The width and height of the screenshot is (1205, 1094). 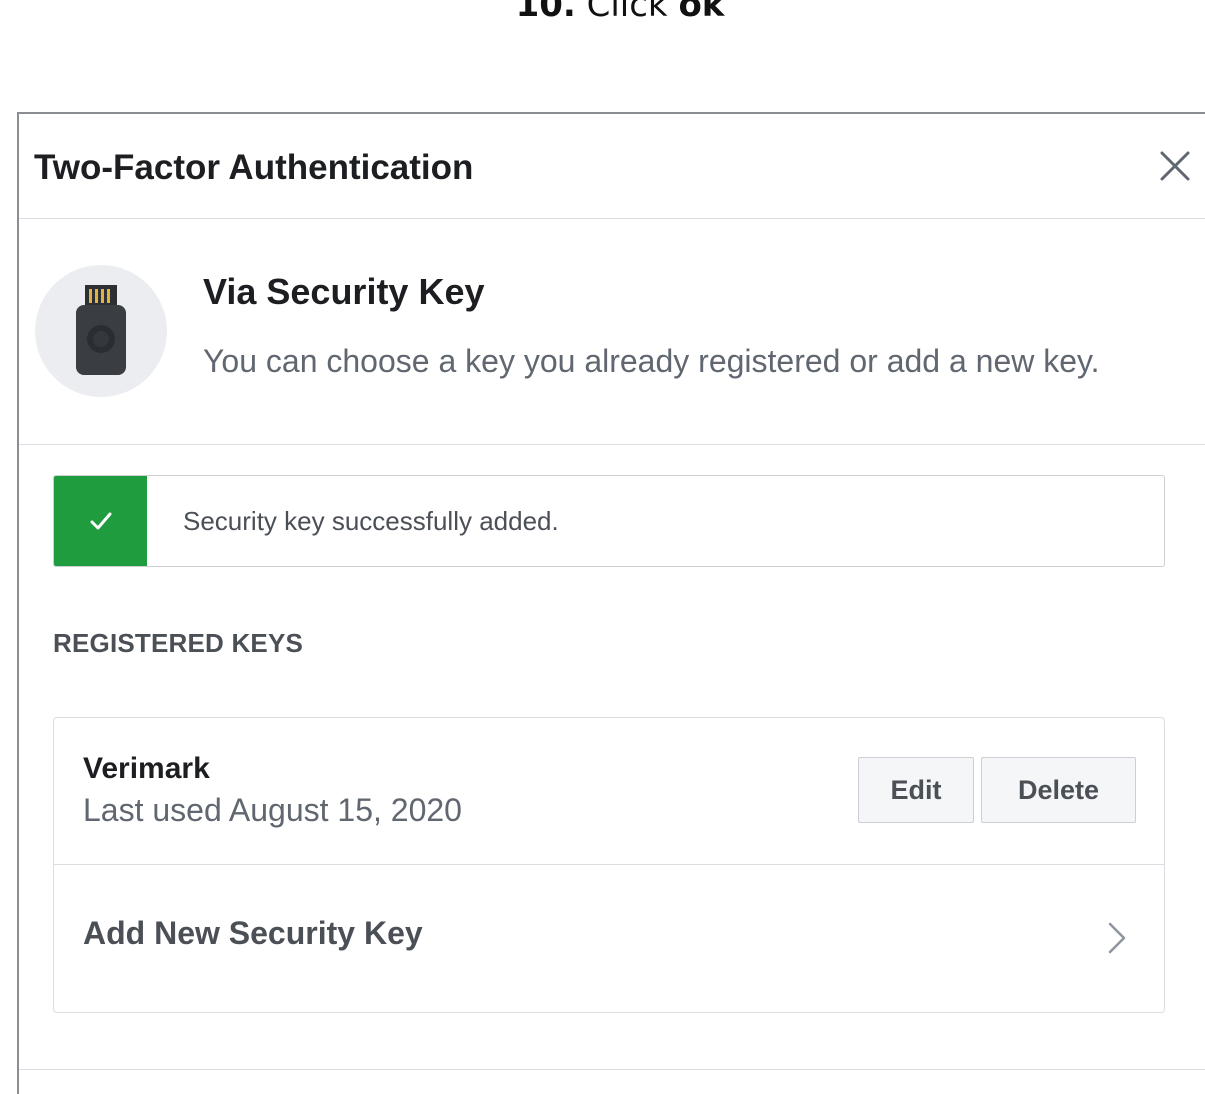 I want to click on dialog-header: Two-Factor Authentication, so click(x=612, y=166).